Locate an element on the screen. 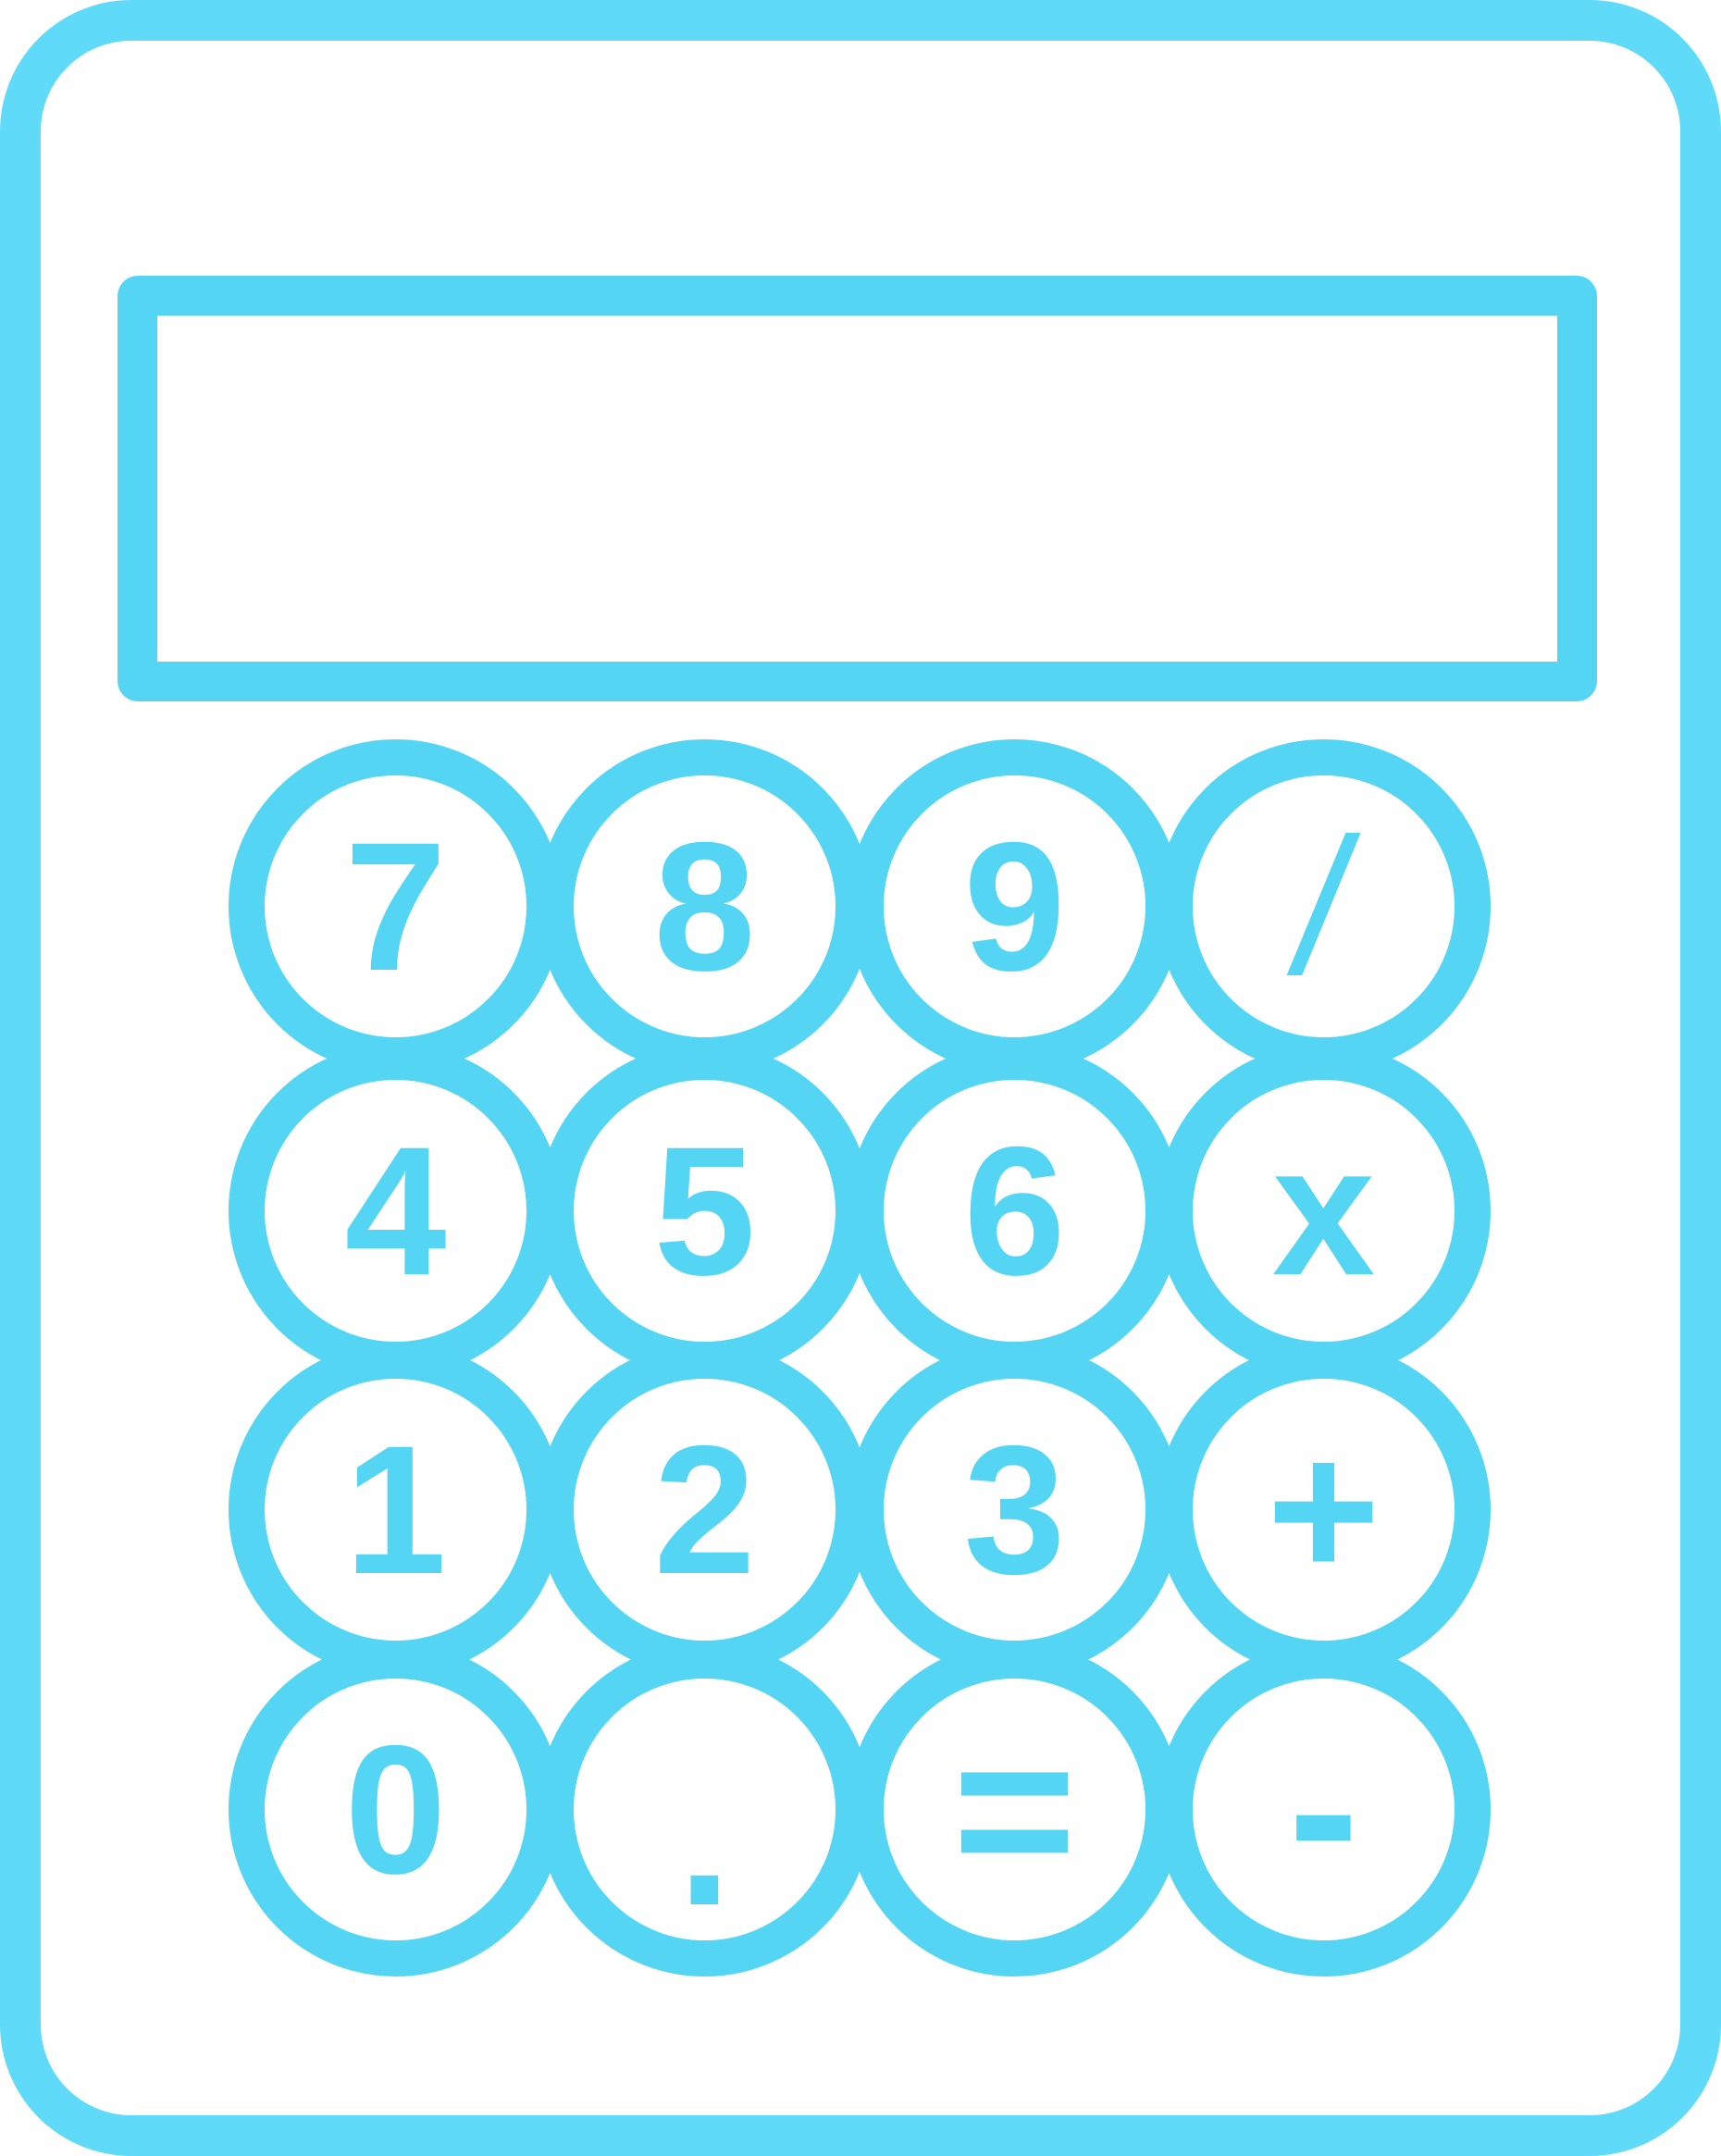 Image resolution: width=1721 pixels, height=2156 pixels. equals-button: = is located at coordinates (1015, 1809).